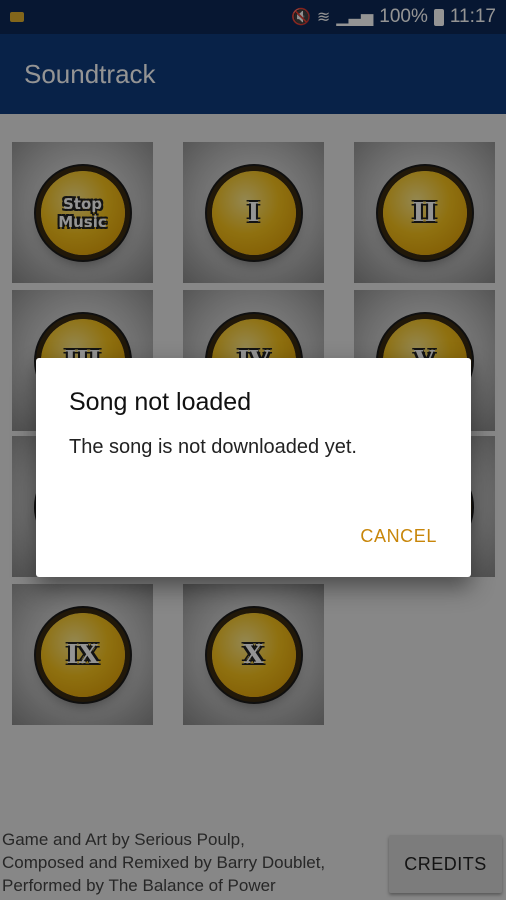 The width and height of the screenshot is (506, 900). I want to click on cancel-button: CANCEL, so click(398, 536).